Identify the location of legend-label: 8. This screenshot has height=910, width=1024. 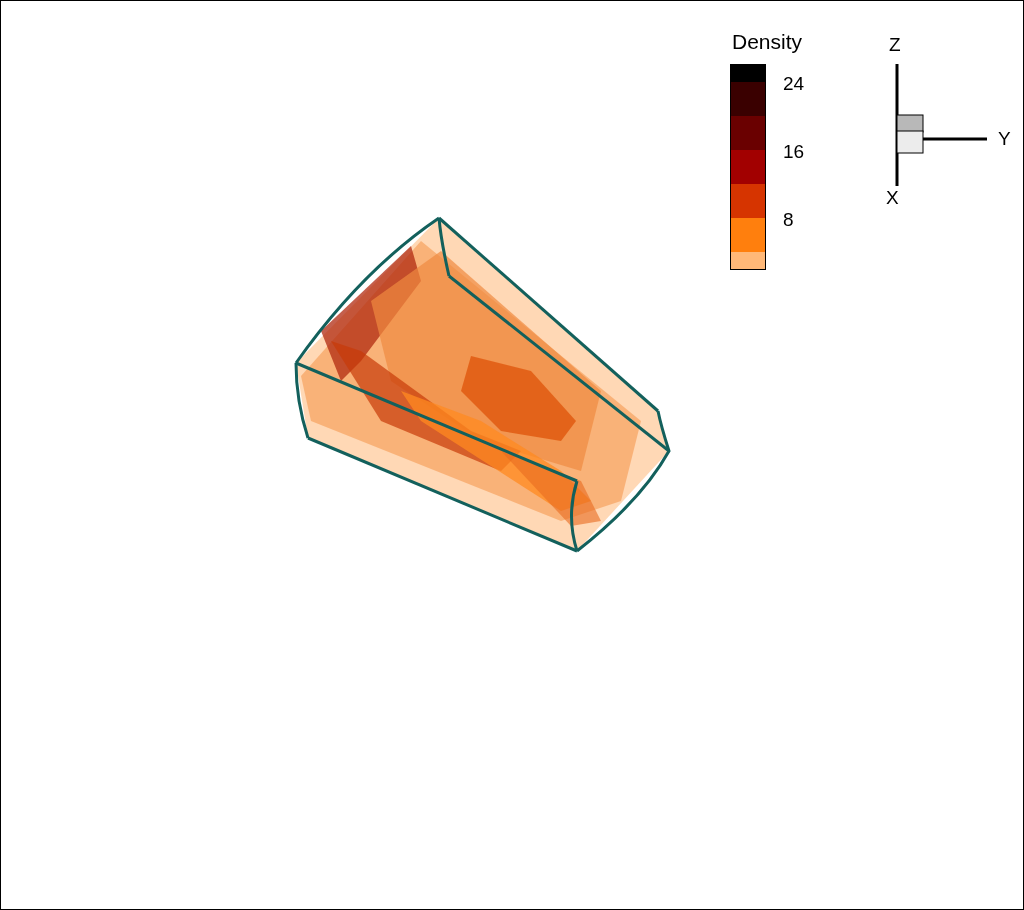
(788, 220).